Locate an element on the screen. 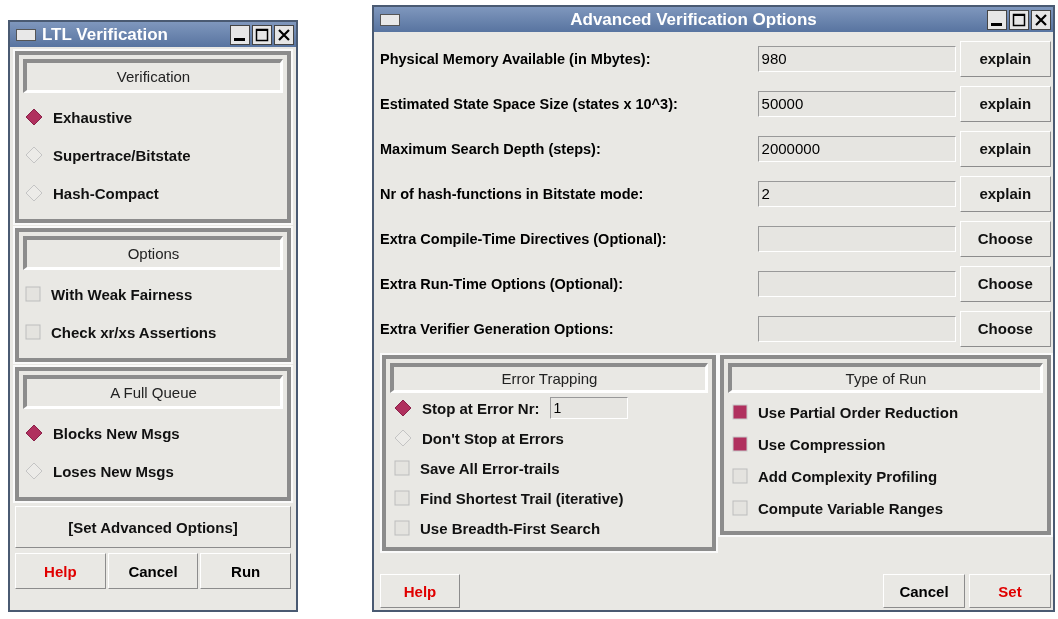 The image size is (1058, 619). input-field: 2 is located at coordinates (856, 193).